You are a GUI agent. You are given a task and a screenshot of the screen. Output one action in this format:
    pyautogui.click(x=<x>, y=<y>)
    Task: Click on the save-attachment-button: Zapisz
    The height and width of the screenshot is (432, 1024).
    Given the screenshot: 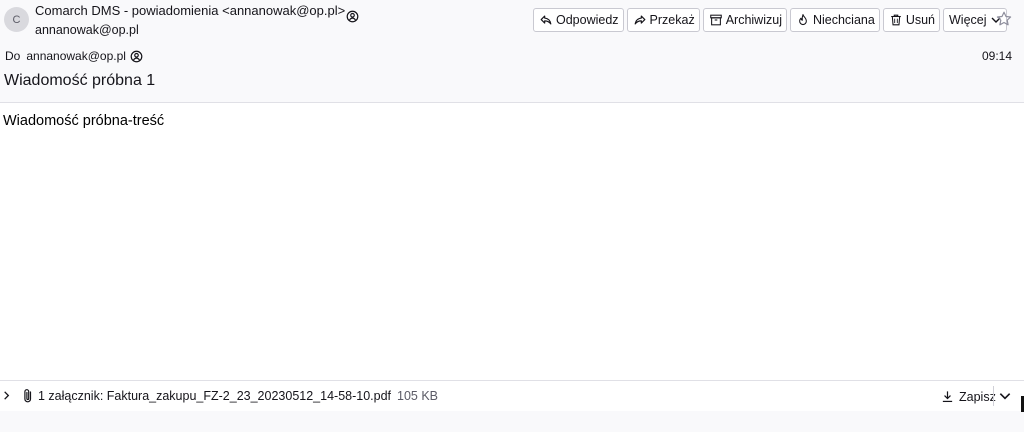 What is the action you would take?
    pyautogui.click(x=968, y=396)
    